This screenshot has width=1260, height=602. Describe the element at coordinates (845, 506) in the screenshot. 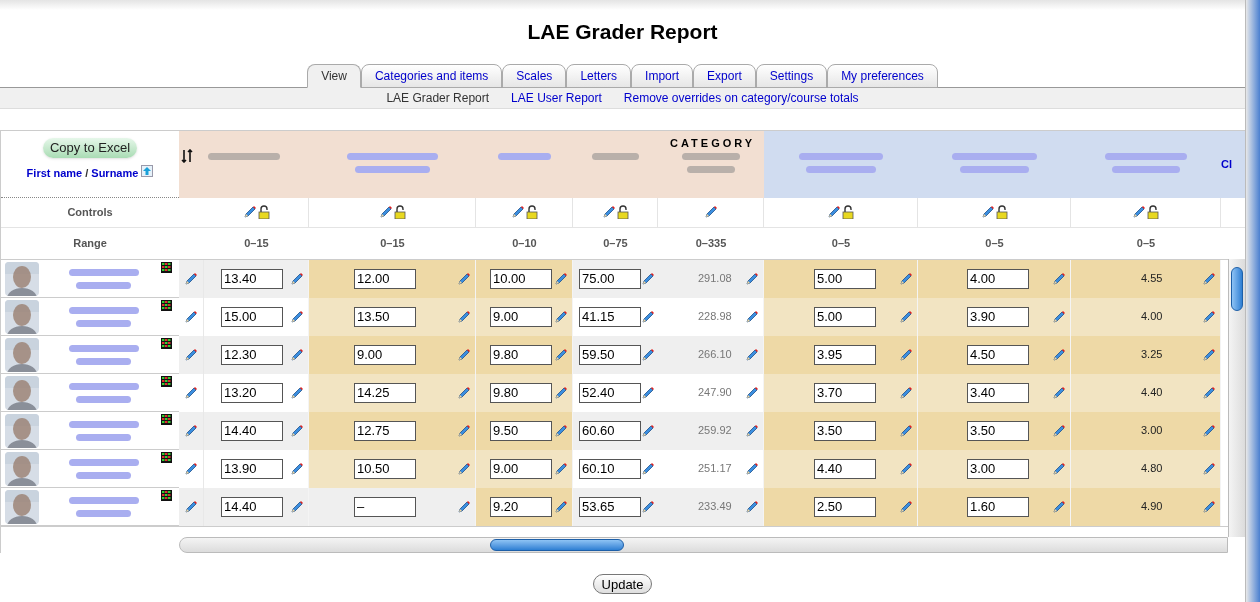

I see `grade-field: 2.50` at that location.